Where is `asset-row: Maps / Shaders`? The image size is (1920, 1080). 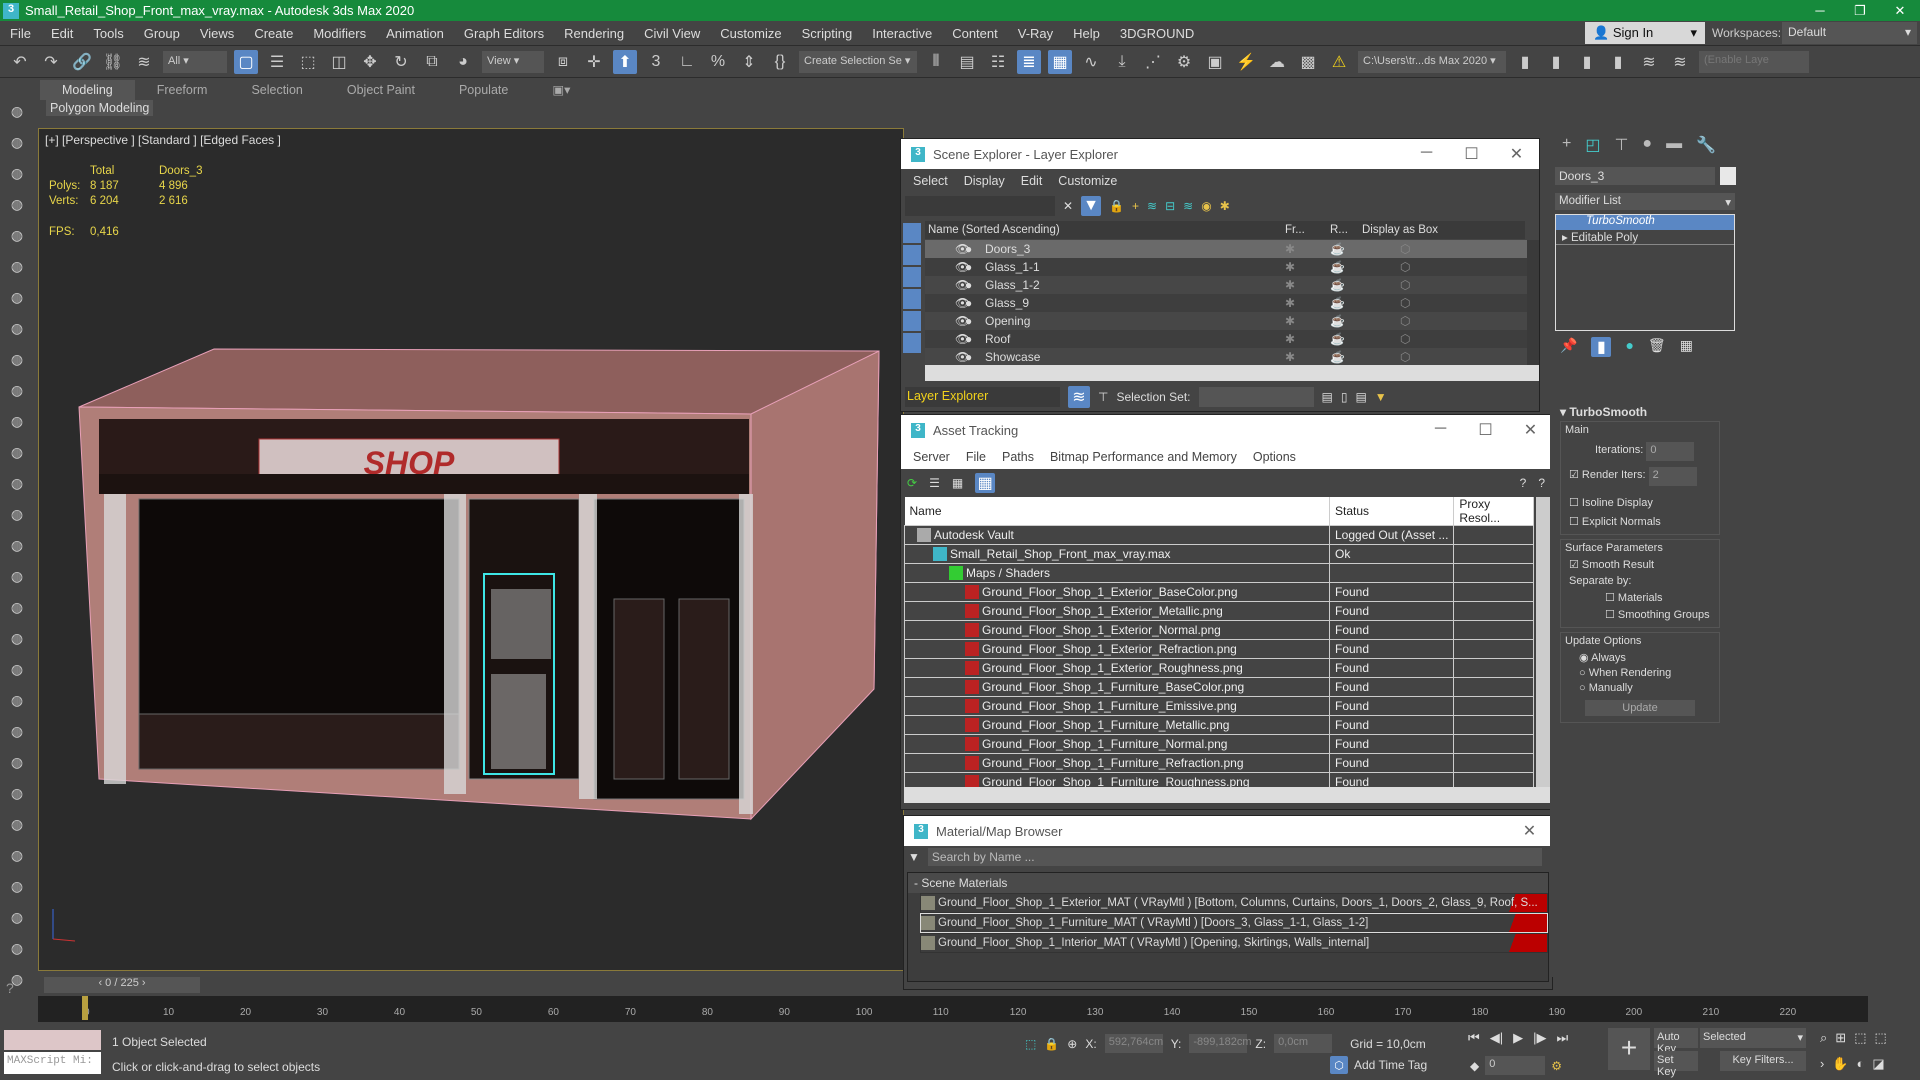
asset-row: Maps / Shaders is located at coordinates (1219, 573).